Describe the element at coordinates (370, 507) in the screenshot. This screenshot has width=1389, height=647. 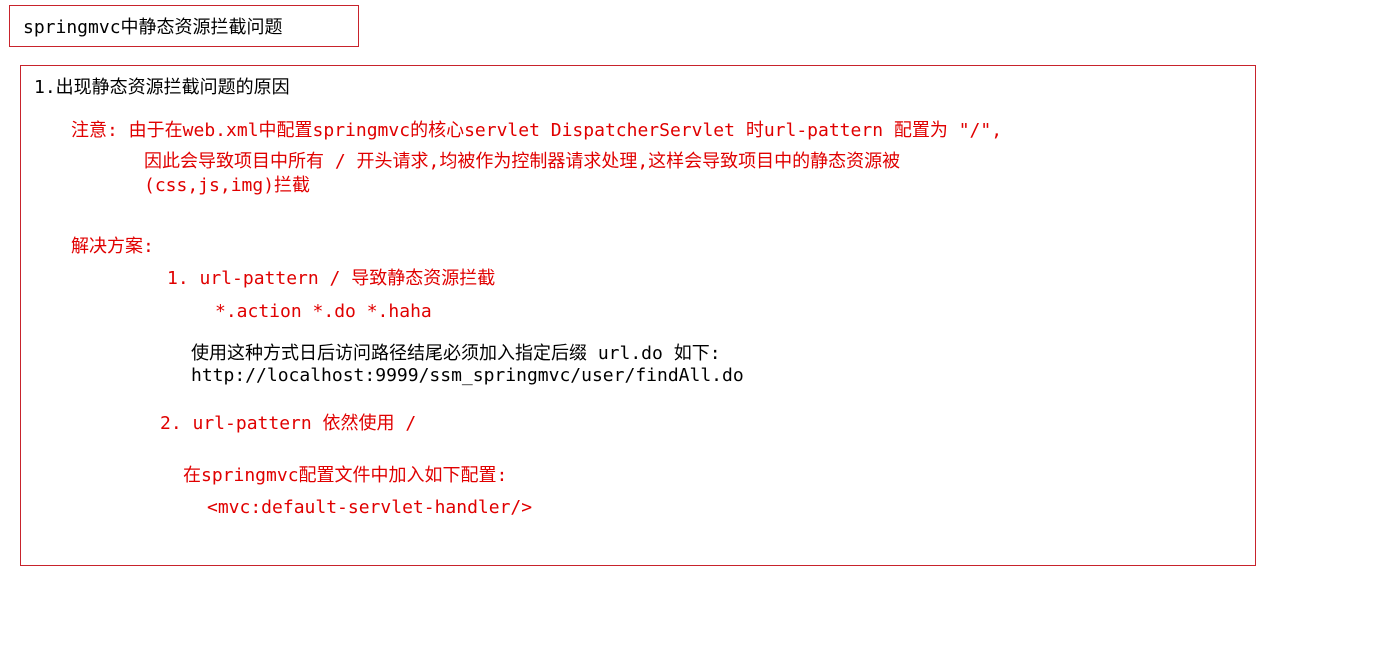
I see `option-2-config: <mvc:default-servlet-handler/>` at that location.